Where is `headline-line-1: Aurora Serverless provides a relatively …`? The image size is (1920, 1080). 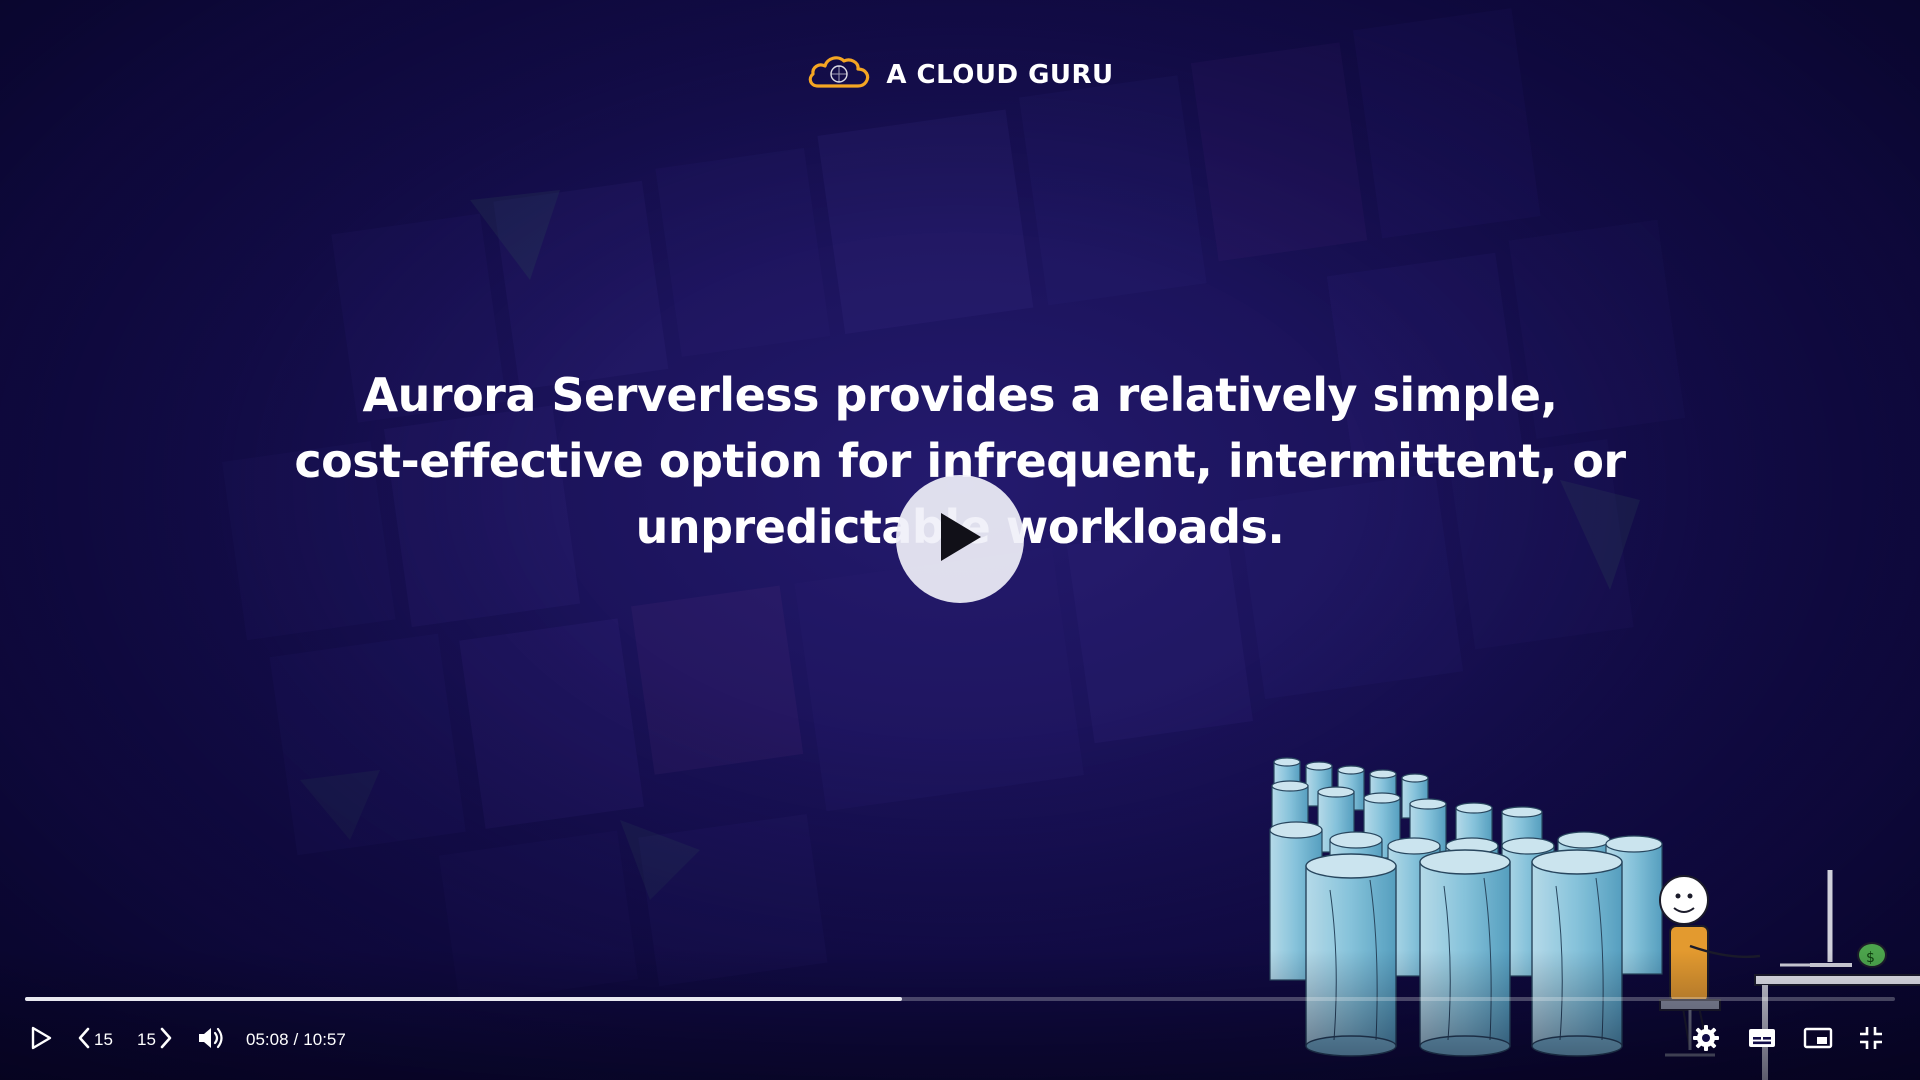
headline-line-1: Aurora Serverless provides a relatively … is located at coordinates (960, 395).